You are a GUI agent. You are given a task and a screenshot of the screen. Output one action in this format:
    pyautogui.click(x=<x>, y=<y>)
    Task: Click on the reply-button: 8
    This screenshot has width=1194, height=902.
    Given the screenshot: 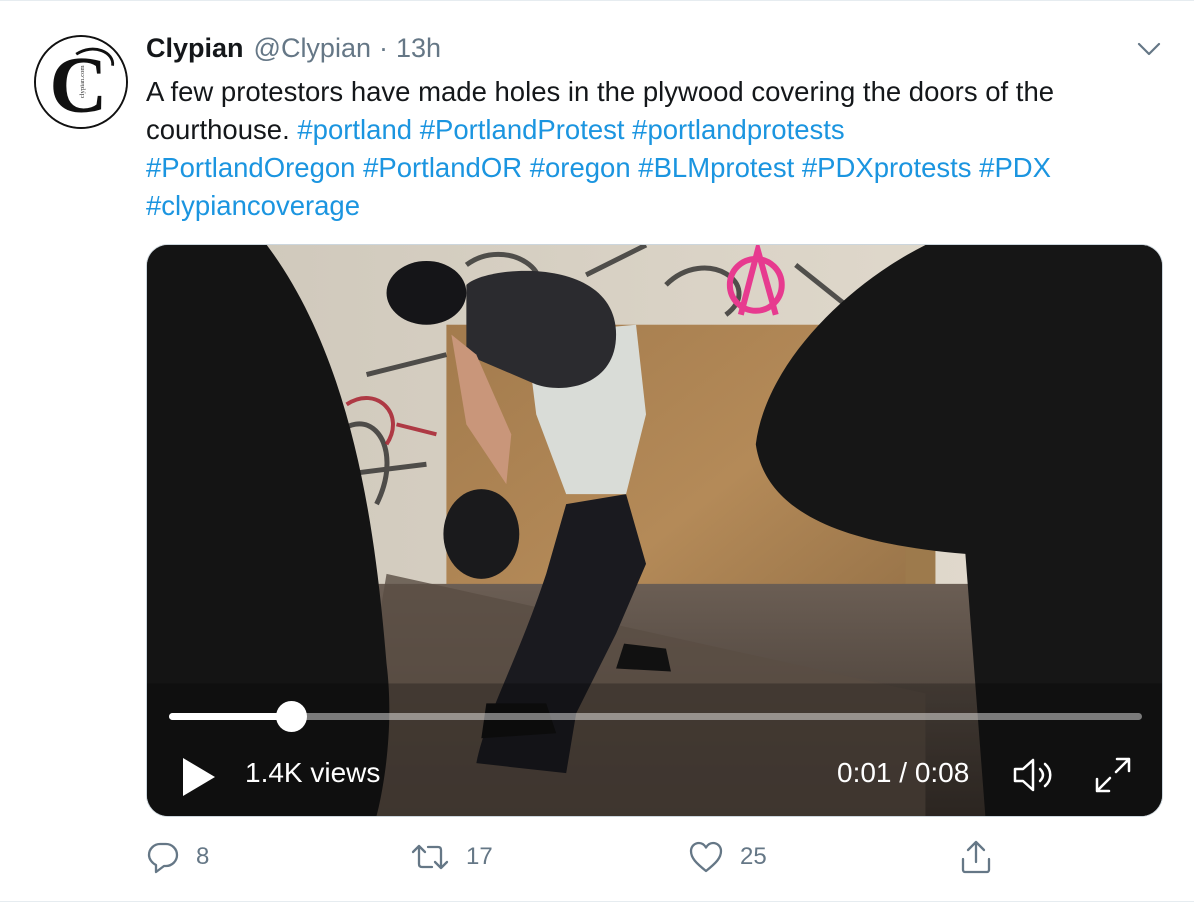 What is the action you would take?
    pyautogui.click(x=177, y=857)
    